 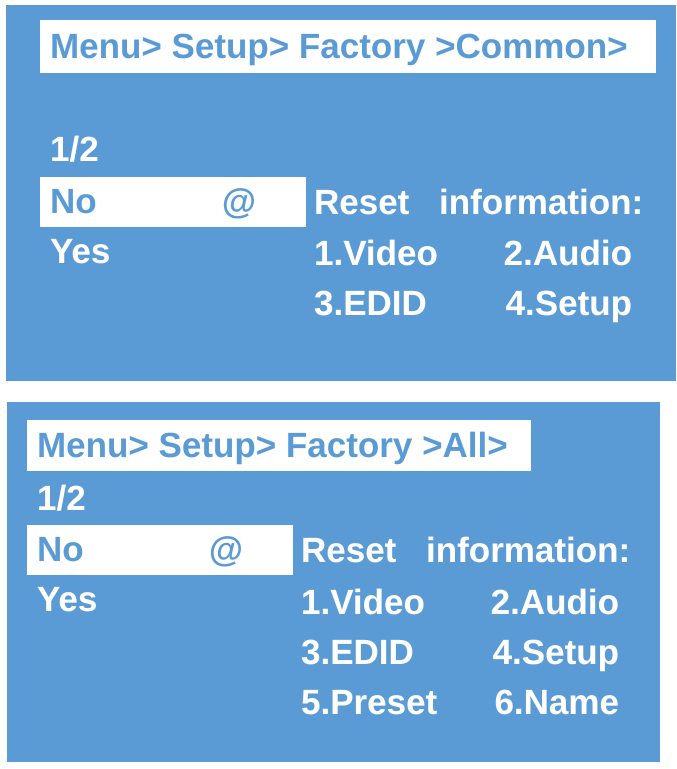 I want to click on reset-item: 5.Preset, so click(x=369, y=703).